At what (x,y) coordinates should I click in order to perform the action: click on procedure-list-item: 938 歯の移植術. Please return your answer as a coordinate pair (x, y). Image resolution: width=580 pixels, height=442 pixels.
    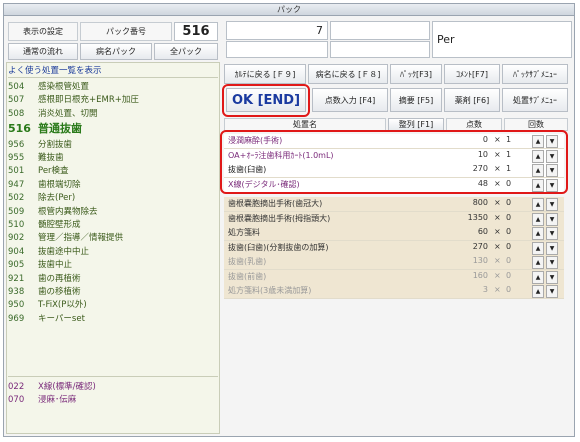
    Looking at the image, I should click on (44, 291).